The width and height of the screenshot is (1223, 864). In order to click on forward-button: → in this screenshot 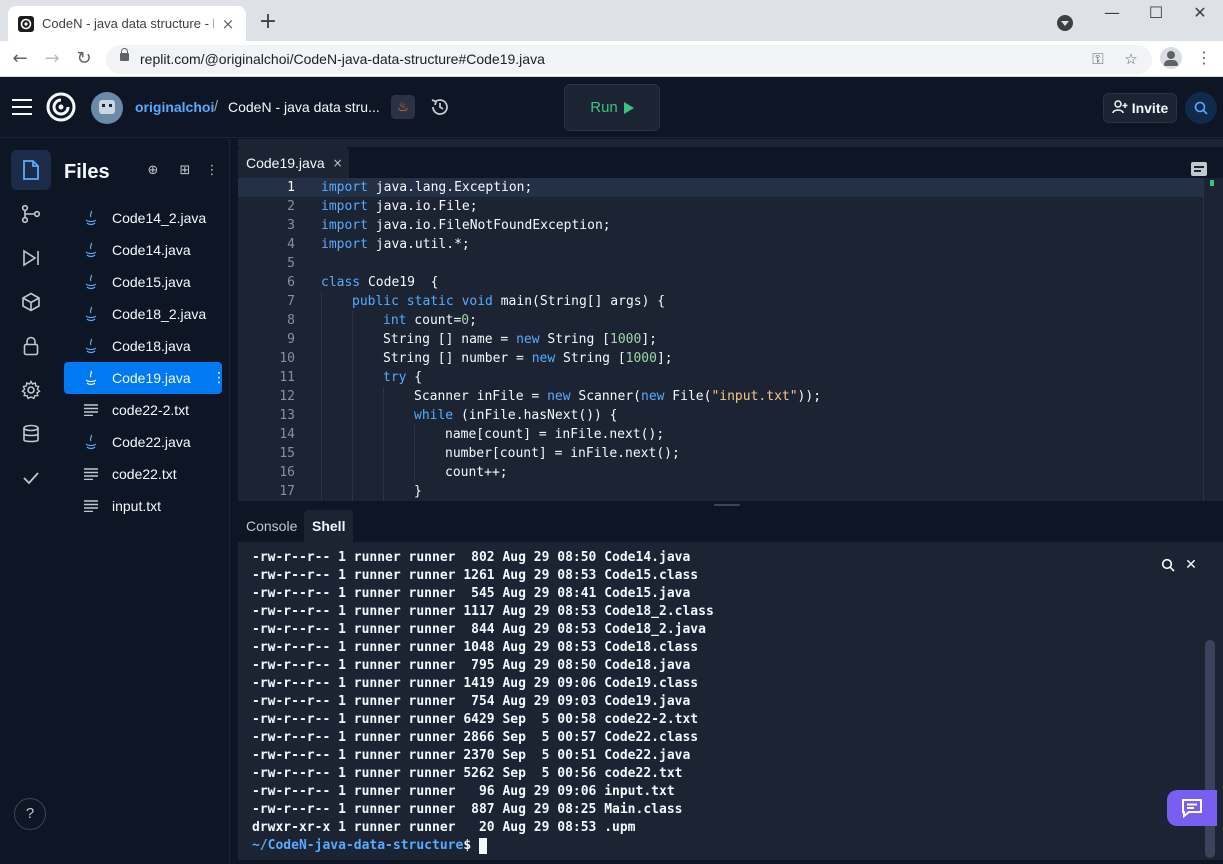, I will do `click(52, 59)`.